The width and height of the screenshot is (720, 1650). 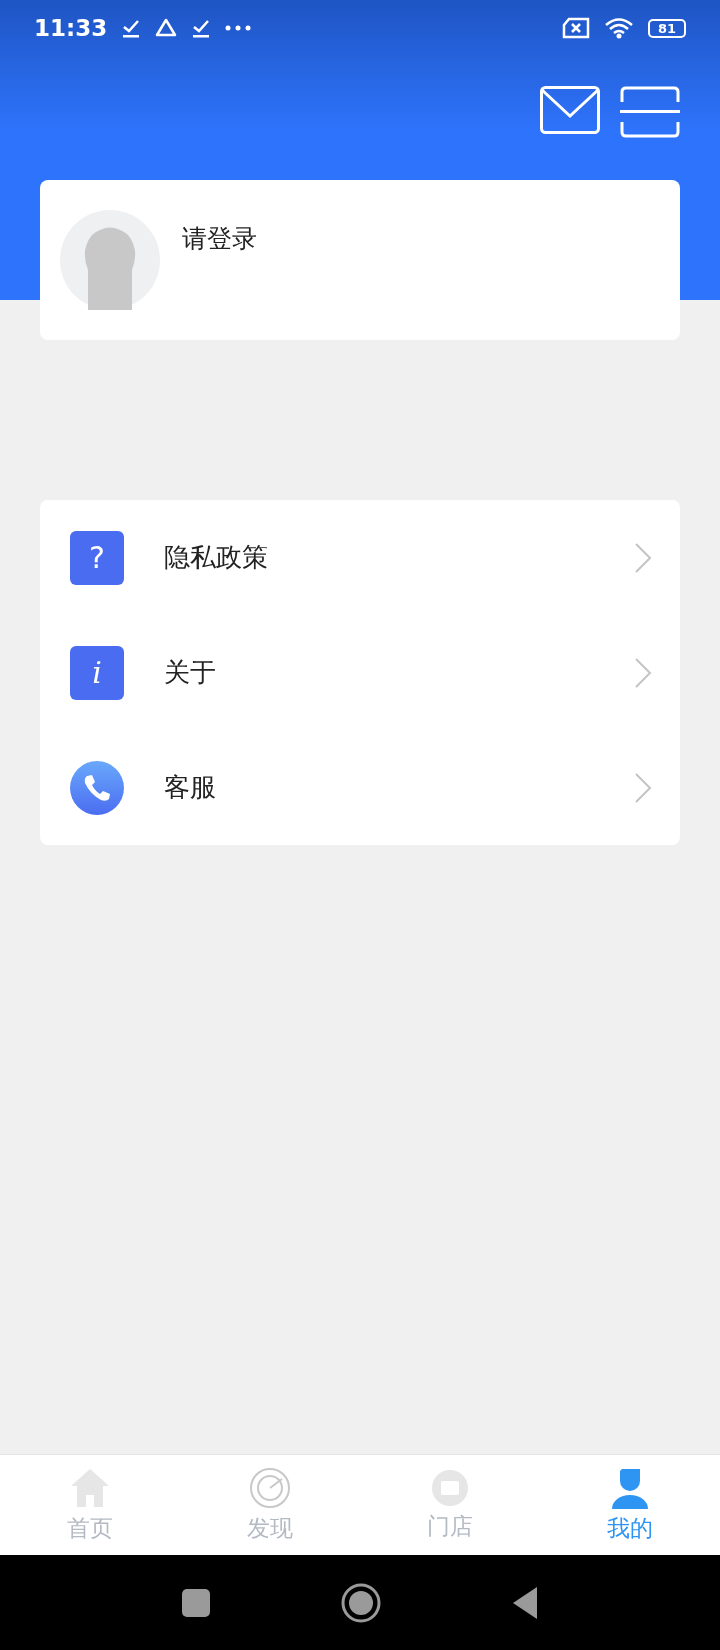 What do you see at coordinates (650, 112) in the screenshot?
I see `scan-icon` at bounding box center [650, 112].